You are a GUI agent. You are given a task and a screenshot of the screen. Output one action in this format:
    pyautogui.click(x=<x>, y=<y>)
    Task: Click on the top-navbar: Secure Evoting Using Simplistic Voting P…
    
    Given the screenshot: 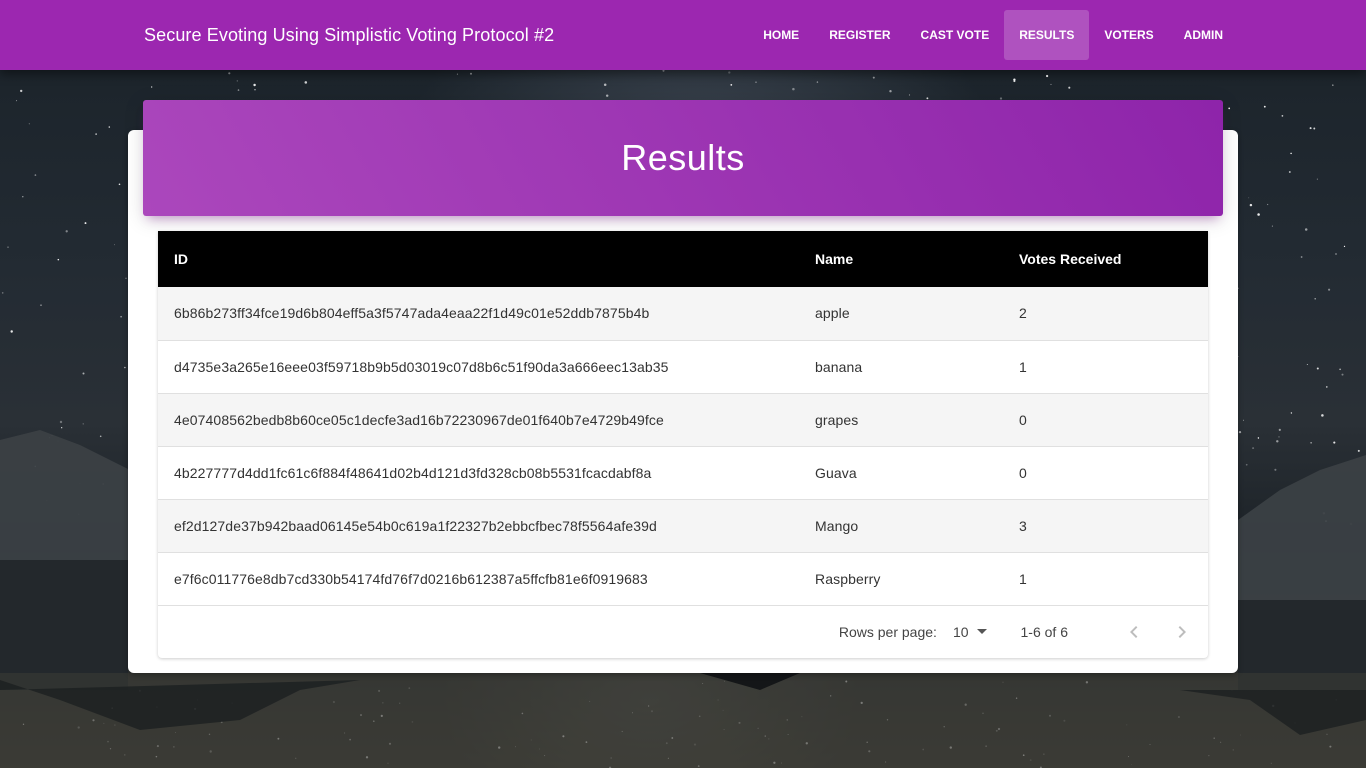 What is the action you would take?
    pyautogui.click(x=683, y=35)
    